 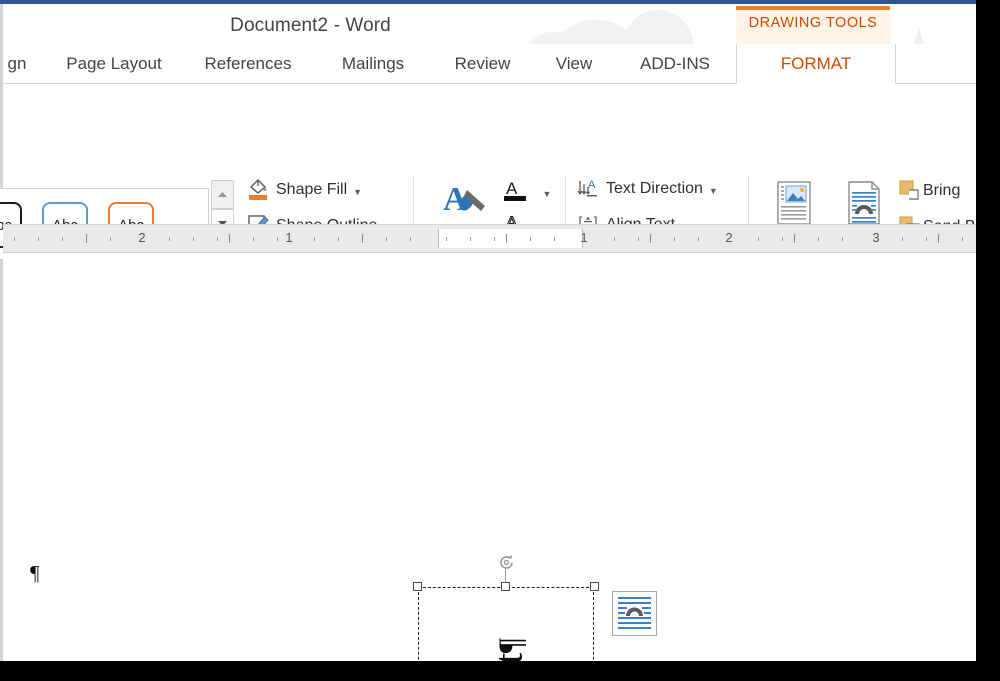 What do you see at coordinates (373, 64) in the screenshot?
I see `tab-mailings: Mailings` at bounding box center [373, 64].